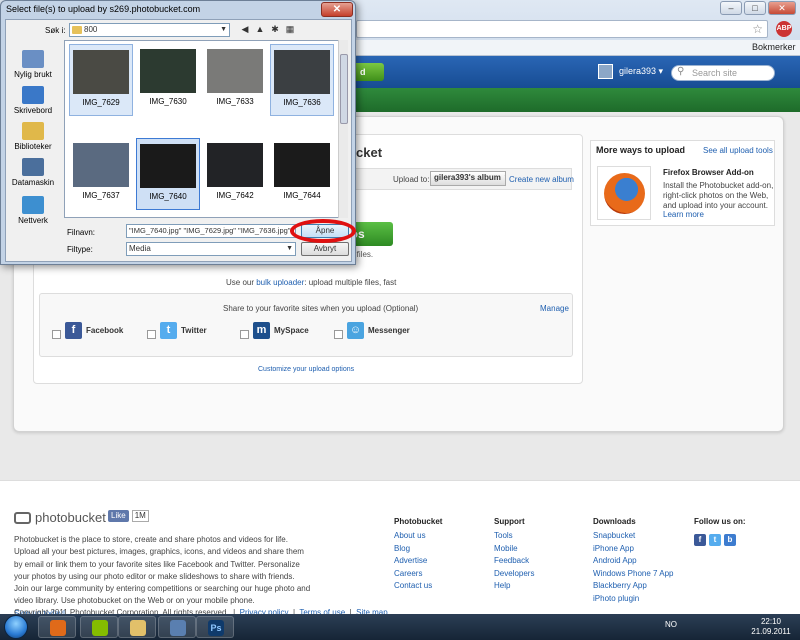  I want to click on follow-icons: ftb, so click(715, 540).